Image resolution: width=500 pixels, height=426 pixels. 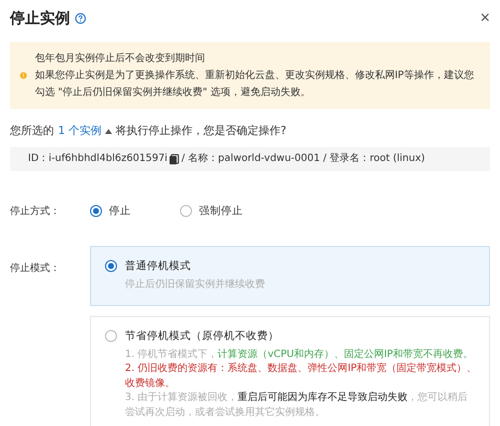 What do you see at coordinates (32, 131) in the screenshot?
I see `question-text: 您所选的` at bounding box center [32, 131].